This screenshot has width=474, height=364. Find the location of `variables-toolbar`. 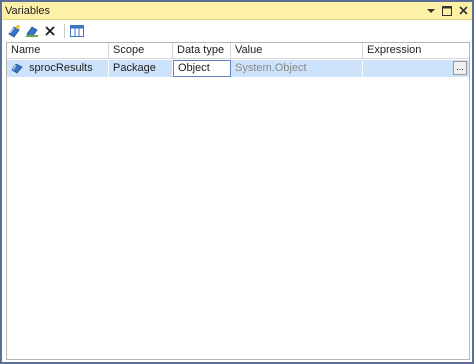

variables-toolbar is located at coordinates (237, 31).